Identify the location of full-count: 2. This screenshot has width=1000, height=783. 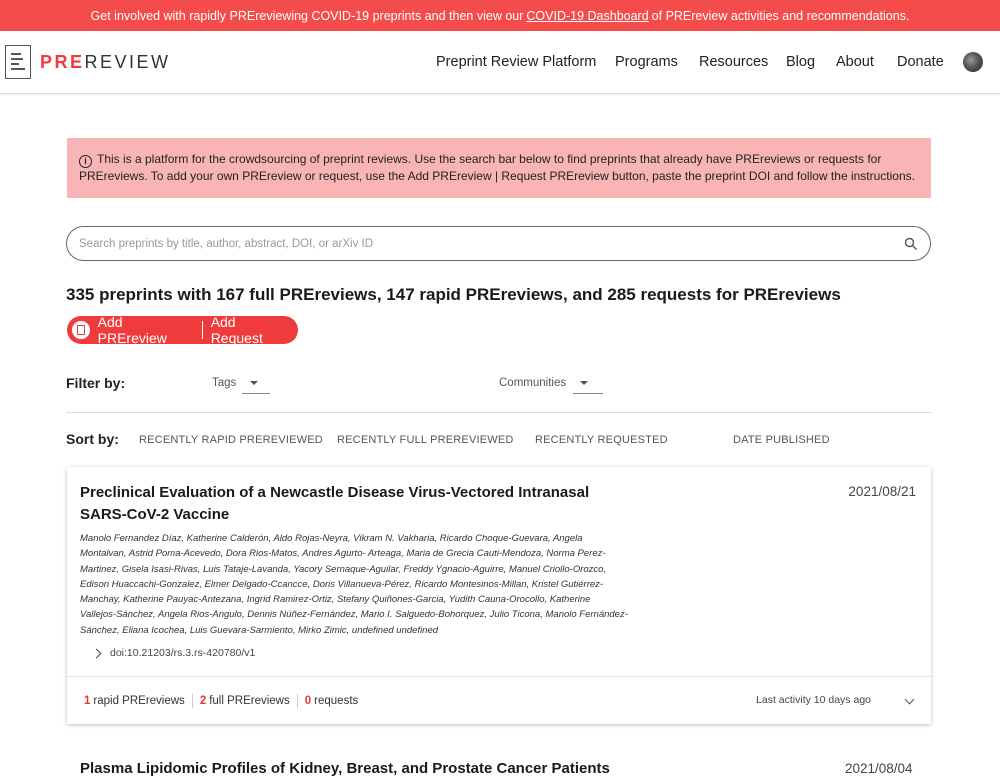
(203, 700).